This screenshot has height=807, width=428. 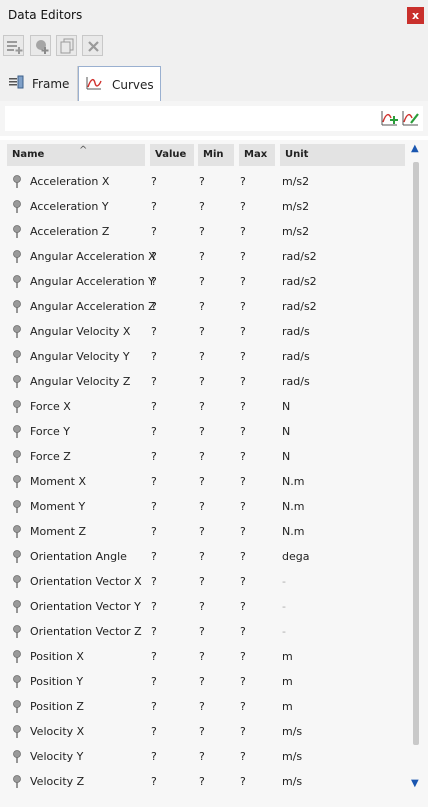 What do you see at coordinates (415, 783) in the screenshot?
I see `scroll-down-icon: ▼` at bounding box center [415, 783].